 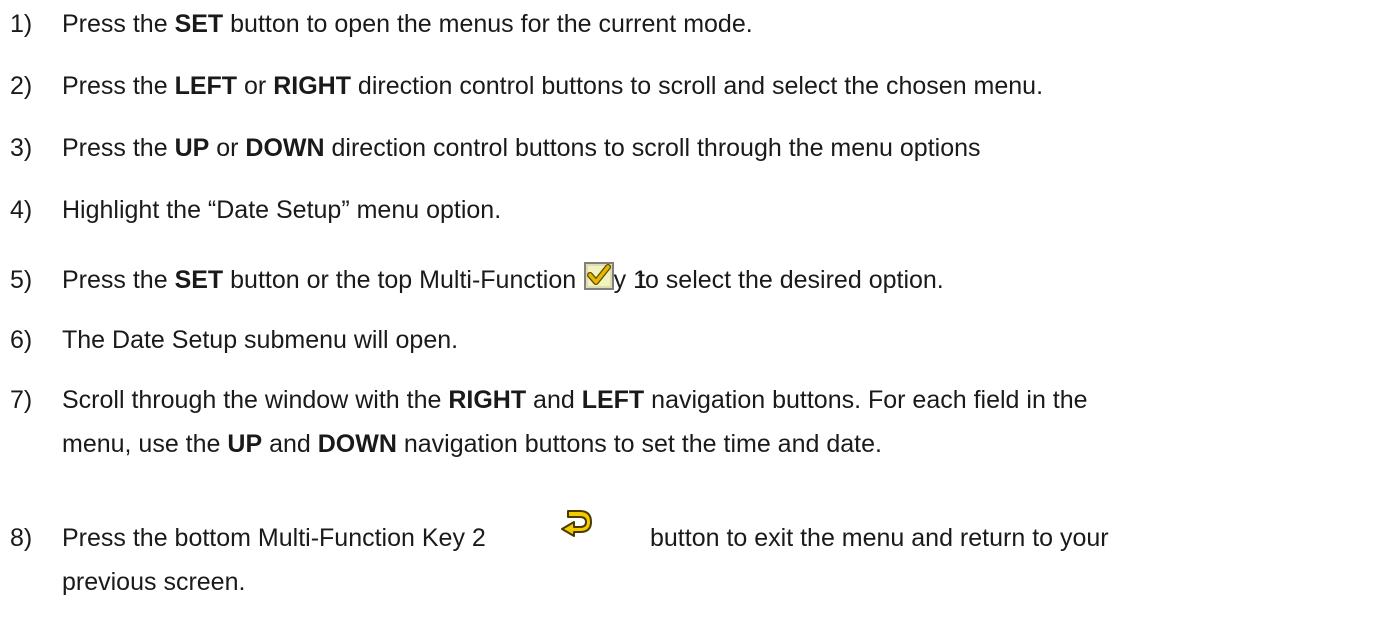 What do you see at coordinates (21, 340) in the screenshot?
I see `step-number: 6)` at bounding box center [21, 340].